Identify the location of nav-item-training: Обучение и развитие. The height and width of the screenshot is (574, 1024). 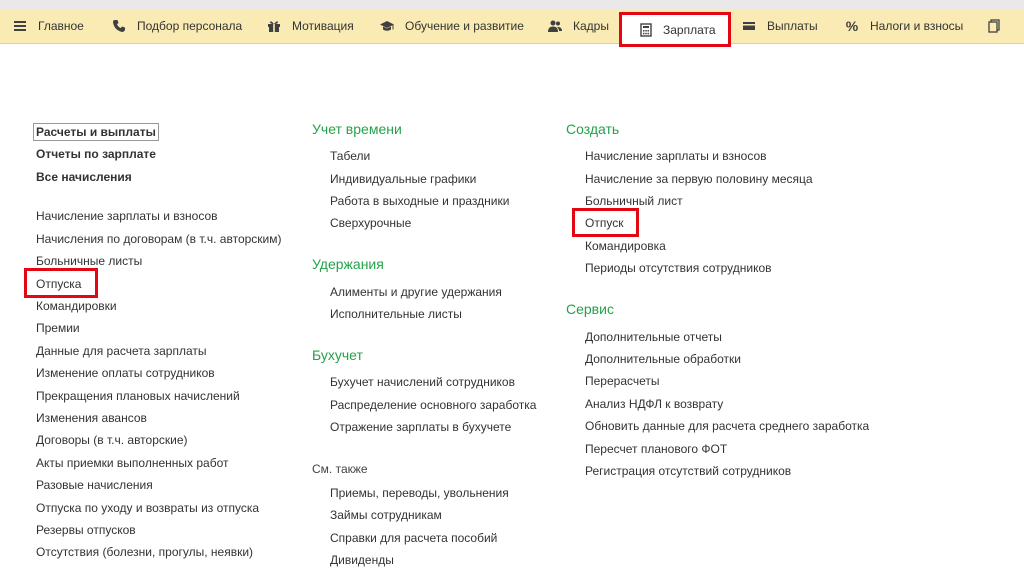
(451, 26).